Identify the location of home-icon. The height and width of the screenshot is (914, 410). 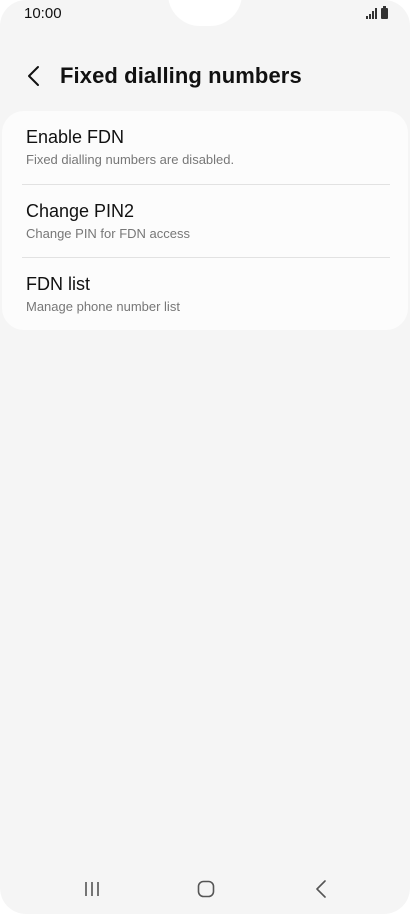
(206, 889).